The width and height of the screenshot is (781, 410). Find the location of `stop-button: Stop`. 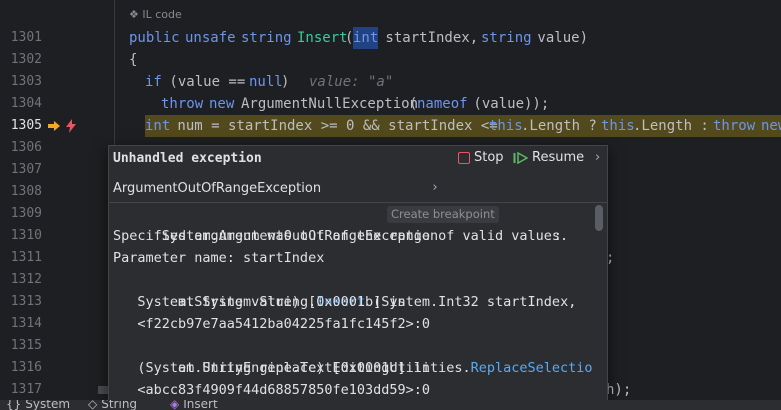

stop-button: Stop is located at coordinates (481, 157).